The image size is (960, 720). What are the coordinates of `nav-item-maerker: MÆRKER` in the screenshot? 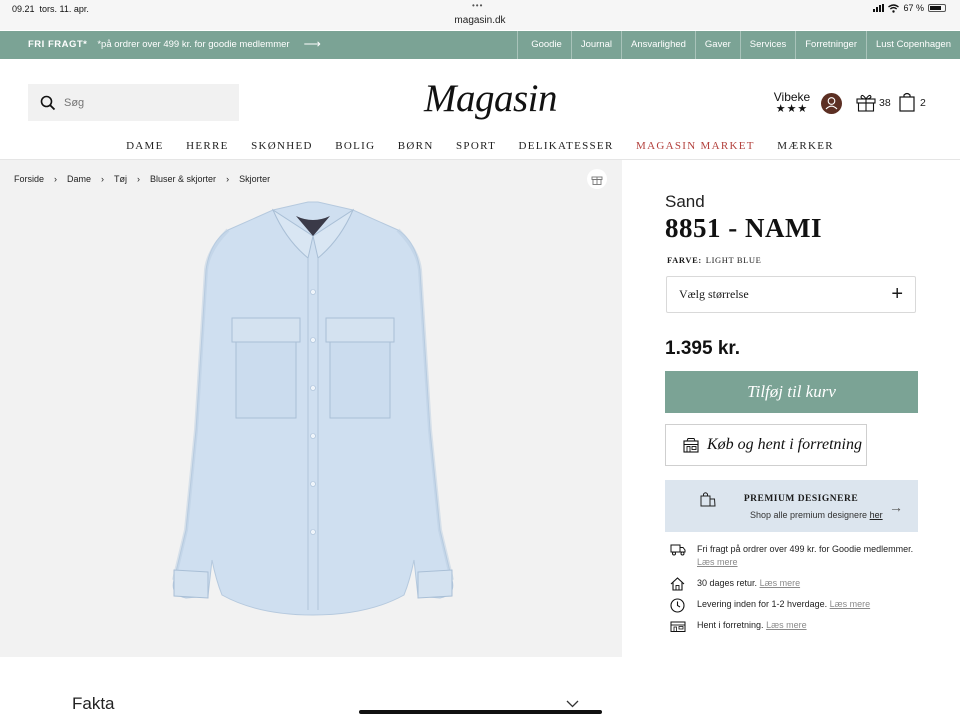 It's located at (805, 146).